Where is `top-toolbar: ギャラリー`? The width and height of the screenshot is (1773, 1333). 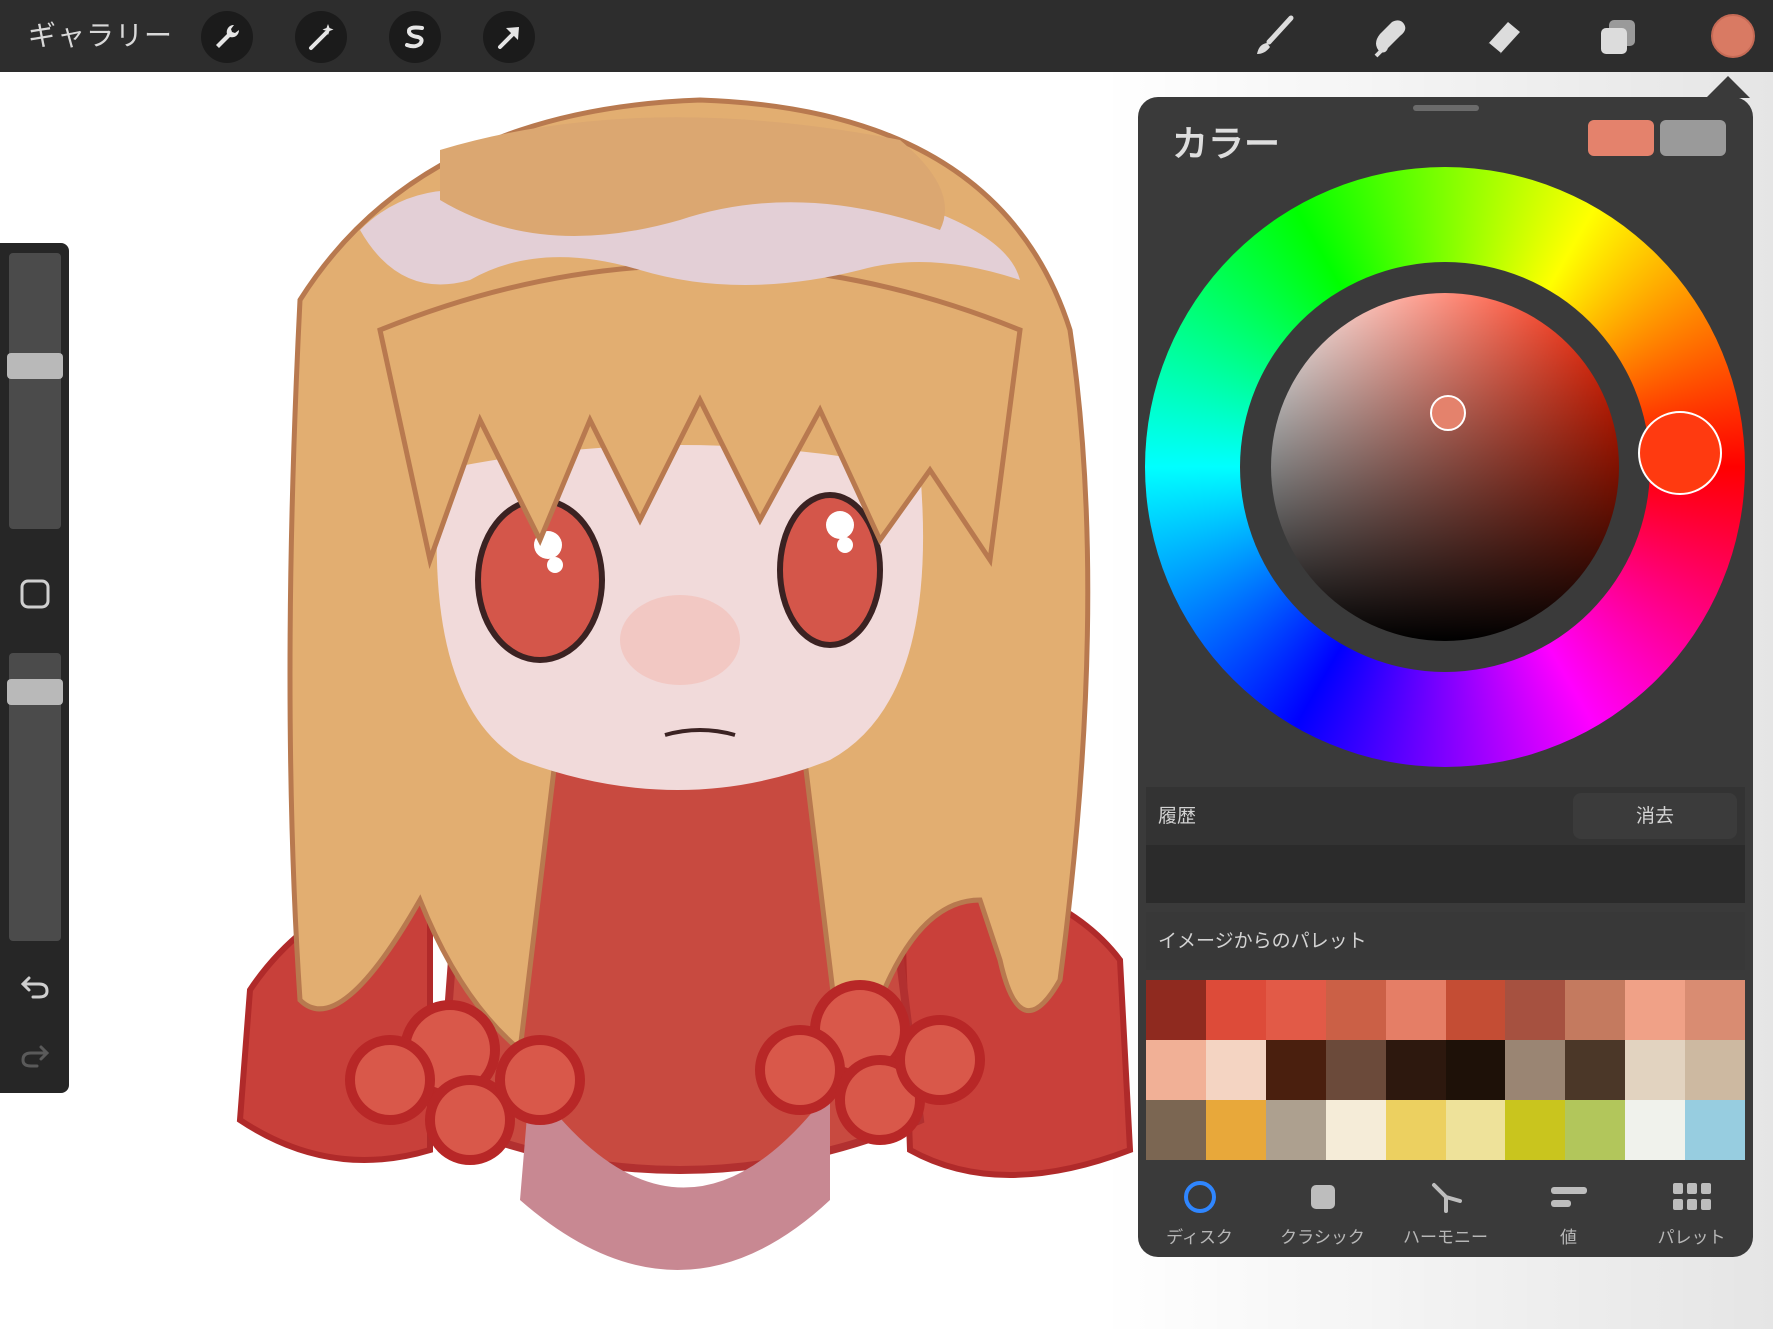 top-toolbar: ギャラリー is located at coordinates (886, 36).